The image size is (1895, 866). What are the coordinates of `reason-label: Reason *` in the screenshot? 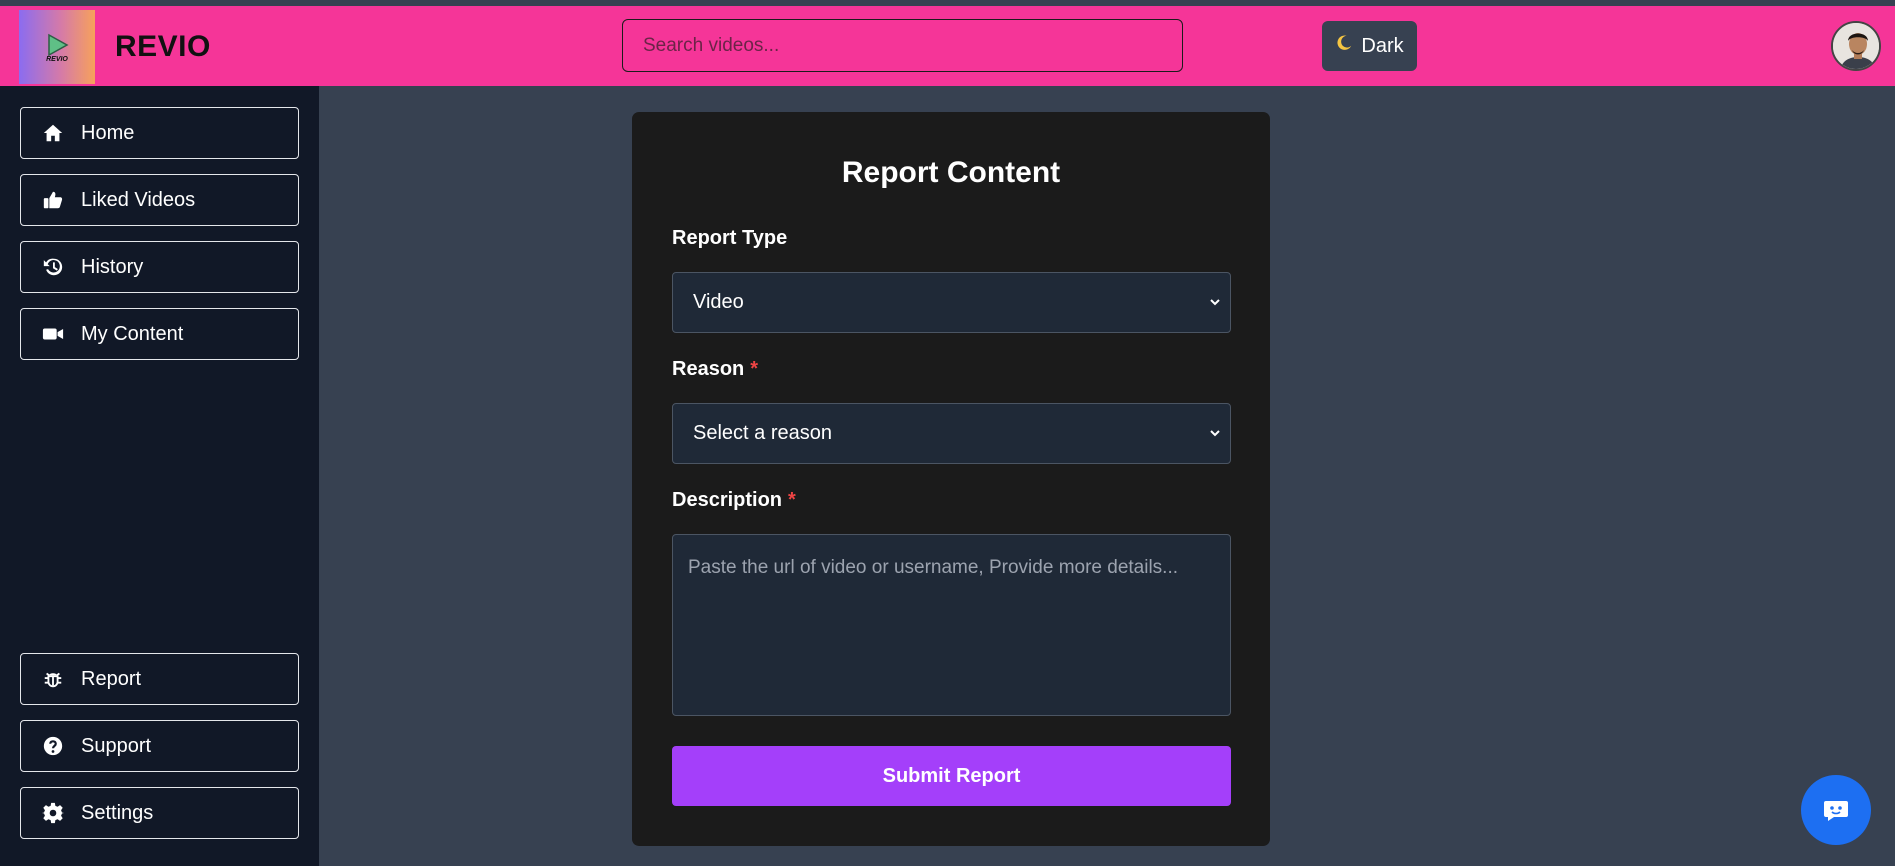 It's located at (715, 369).